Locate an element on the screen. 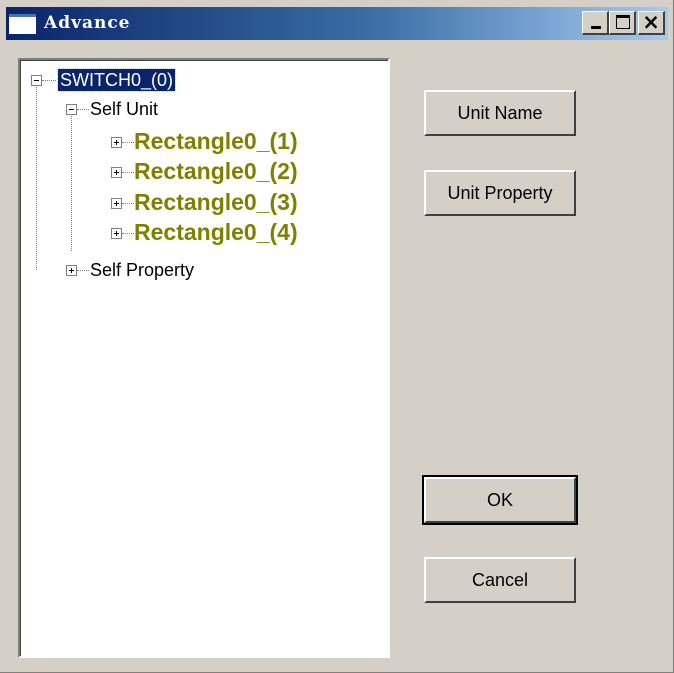  minimize-button is located at coordinates (595, 23).